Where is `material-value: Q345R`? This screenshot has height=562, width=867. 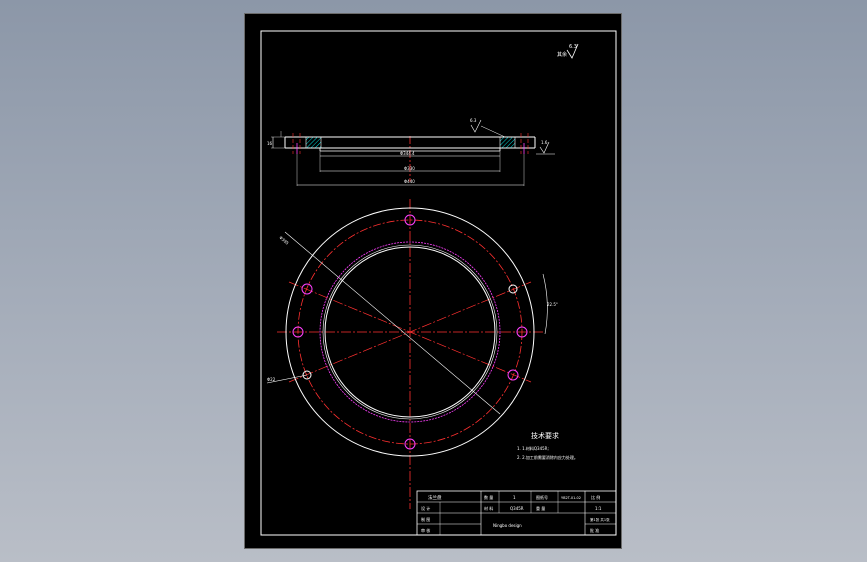 material-value: Q345R is located at coordinates (517, 508).